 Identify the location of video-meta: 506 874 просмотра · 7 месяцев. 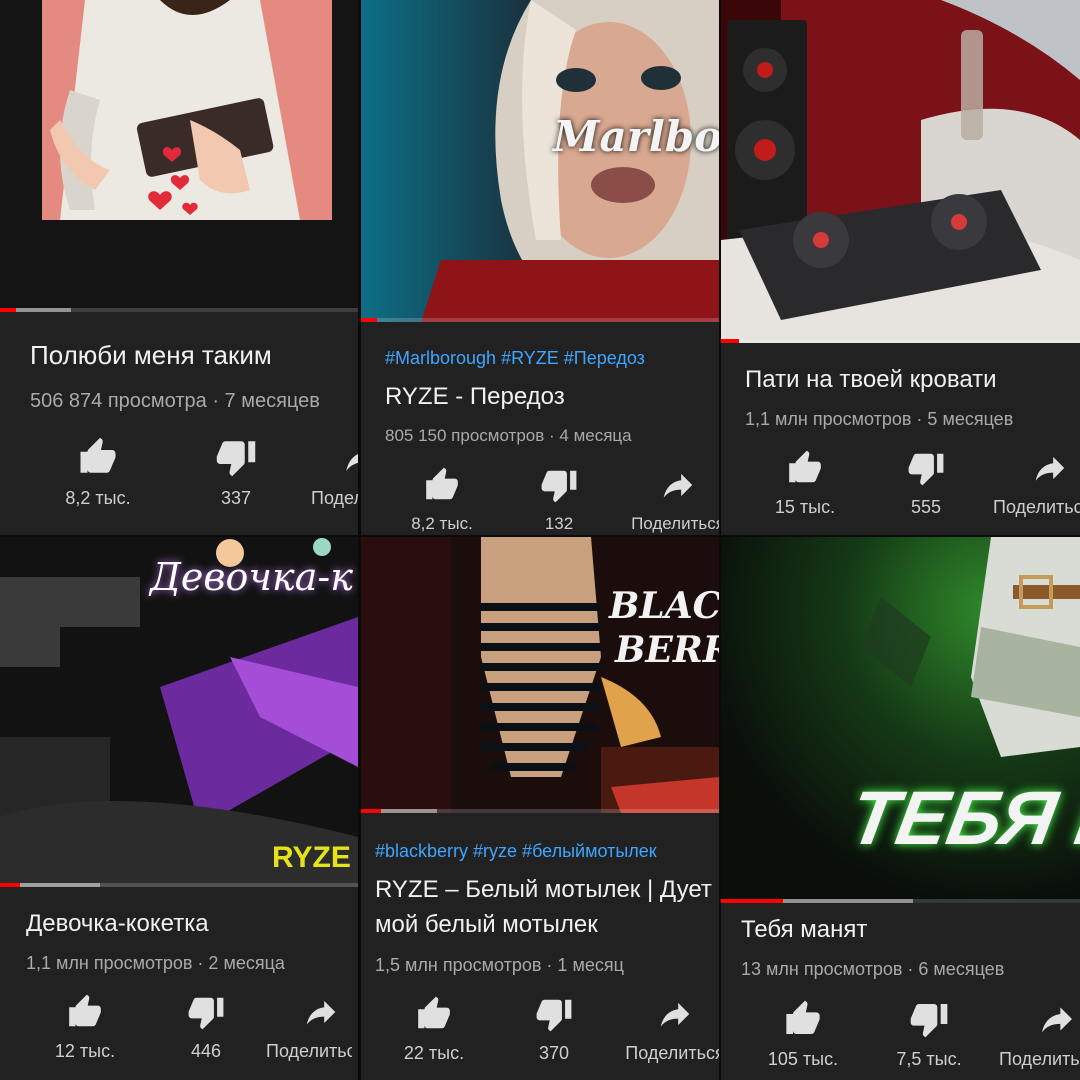
(175, 401).